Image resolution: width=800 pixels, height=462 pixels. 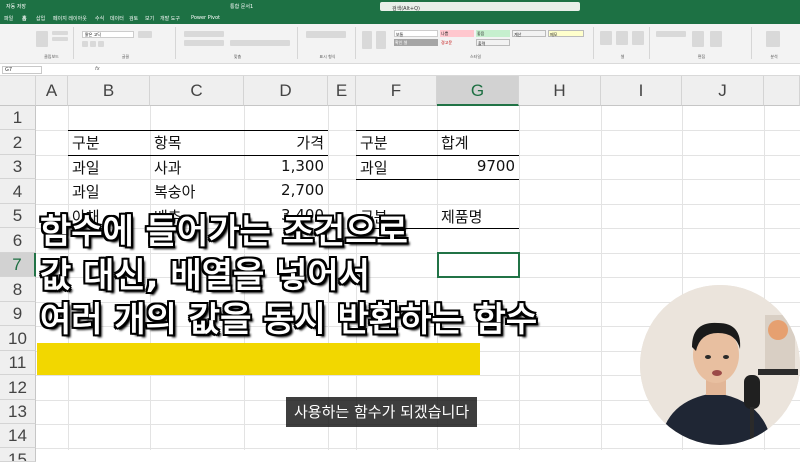 I want to click on style-check-cell: 확인 셀, so click(x=416, y=42).